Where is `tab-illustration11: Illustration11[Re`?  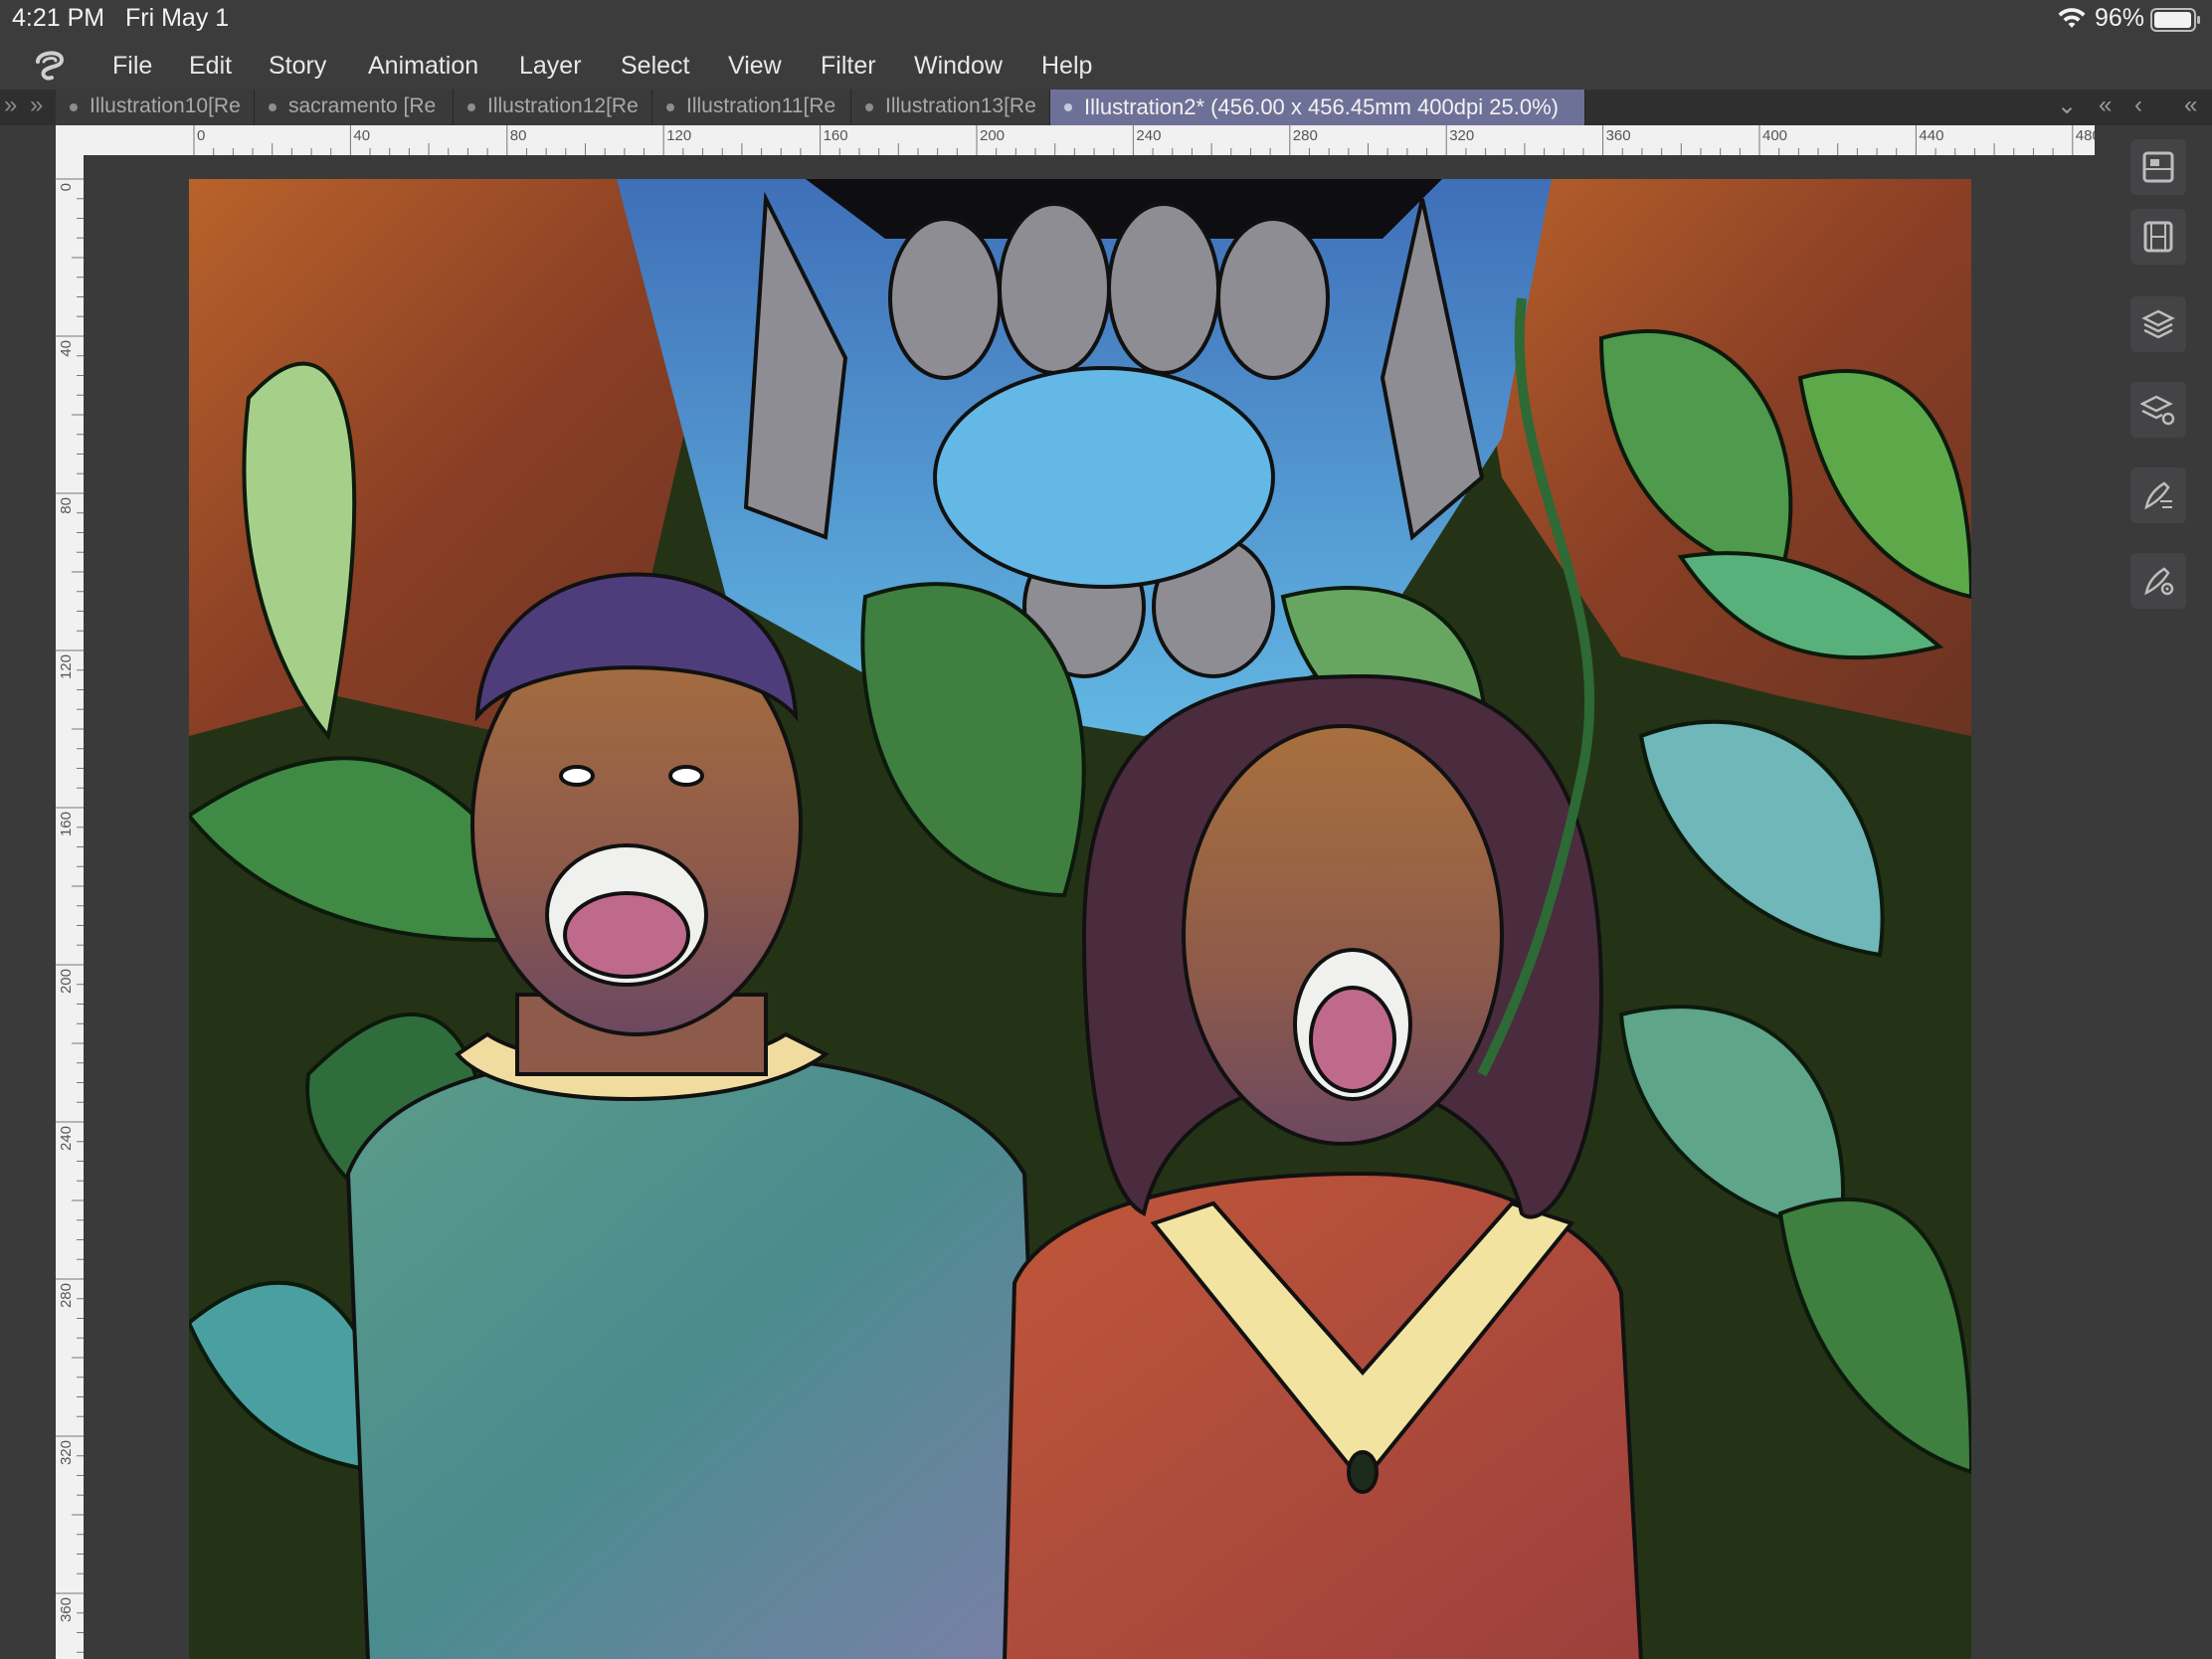 tab-illustration11: Illustration11[Re is located at coordinates (751, 107).